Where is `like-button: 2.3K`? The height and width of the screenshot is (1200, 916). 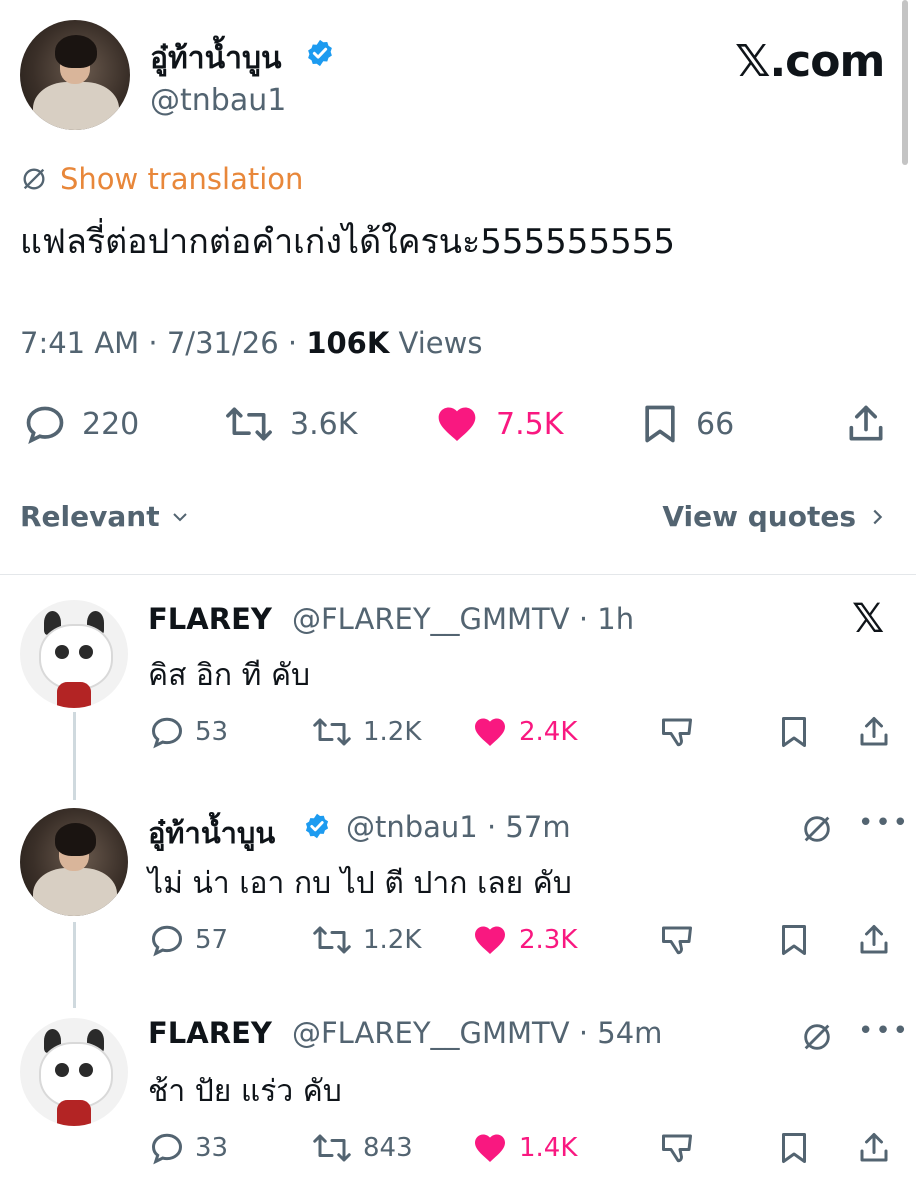
like-button: 2.3K is located at coordinates (523, 940).